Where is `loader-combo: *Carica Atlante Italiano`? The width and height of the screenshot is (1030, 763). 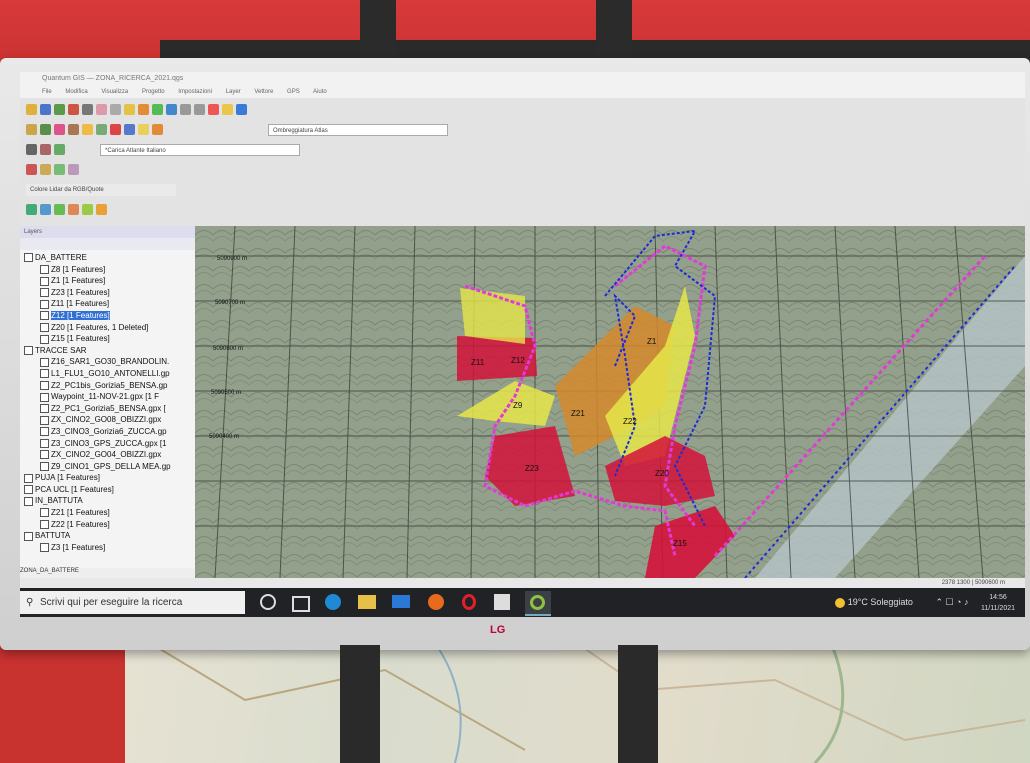
loader-combo: *Carica Atlante Italiano is located at coordinates (200, 150).